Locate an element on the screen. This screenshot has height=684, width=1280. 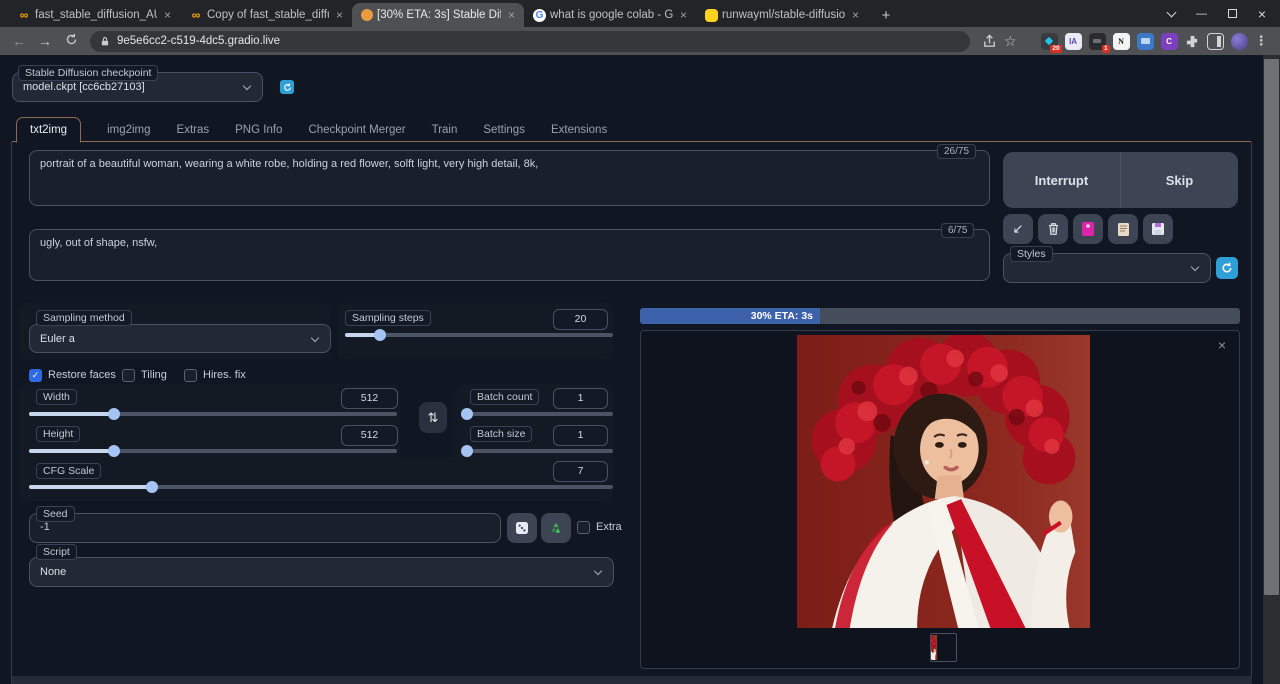
sampling-steps-value: 20 is located at coordinates (580, 319).